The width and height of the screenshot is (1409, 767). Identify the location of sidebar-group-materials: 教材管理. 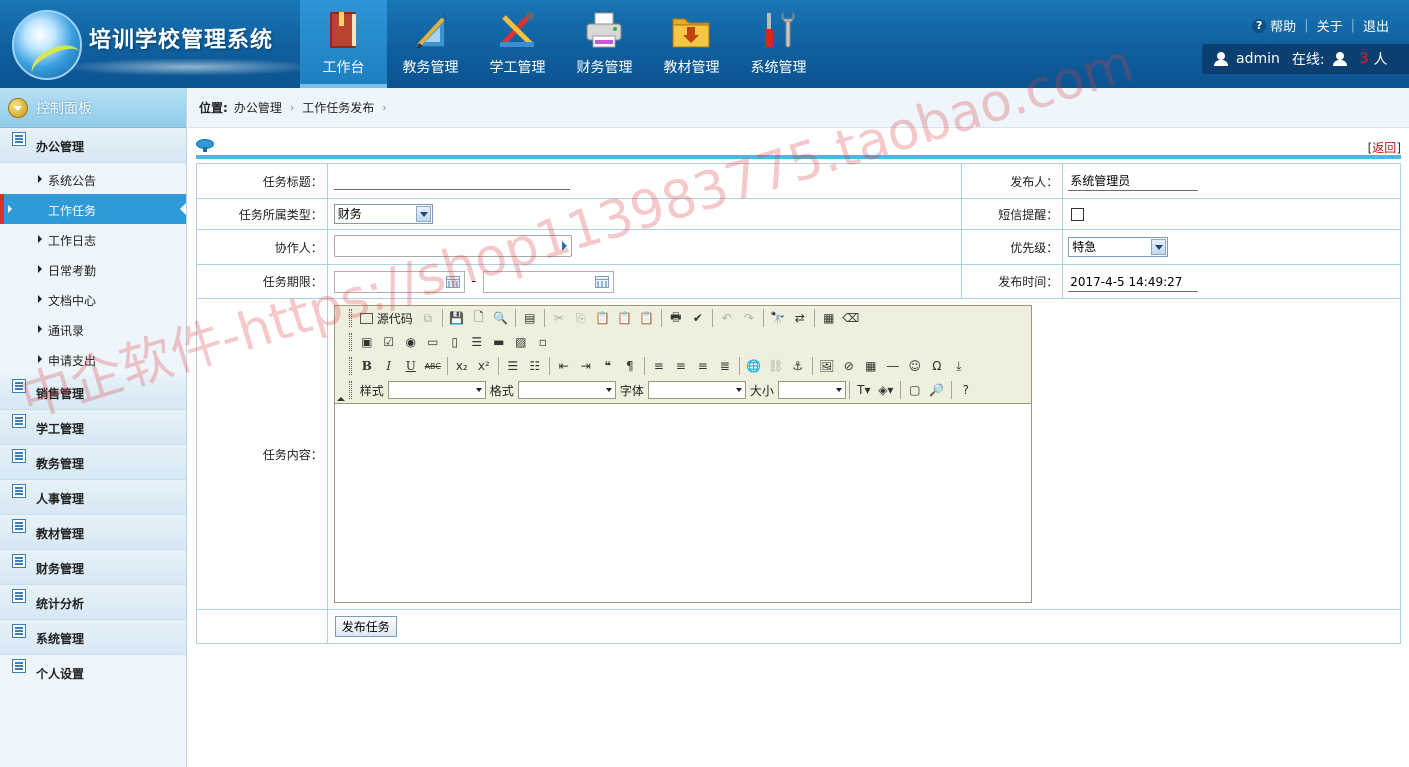
(93, 532).